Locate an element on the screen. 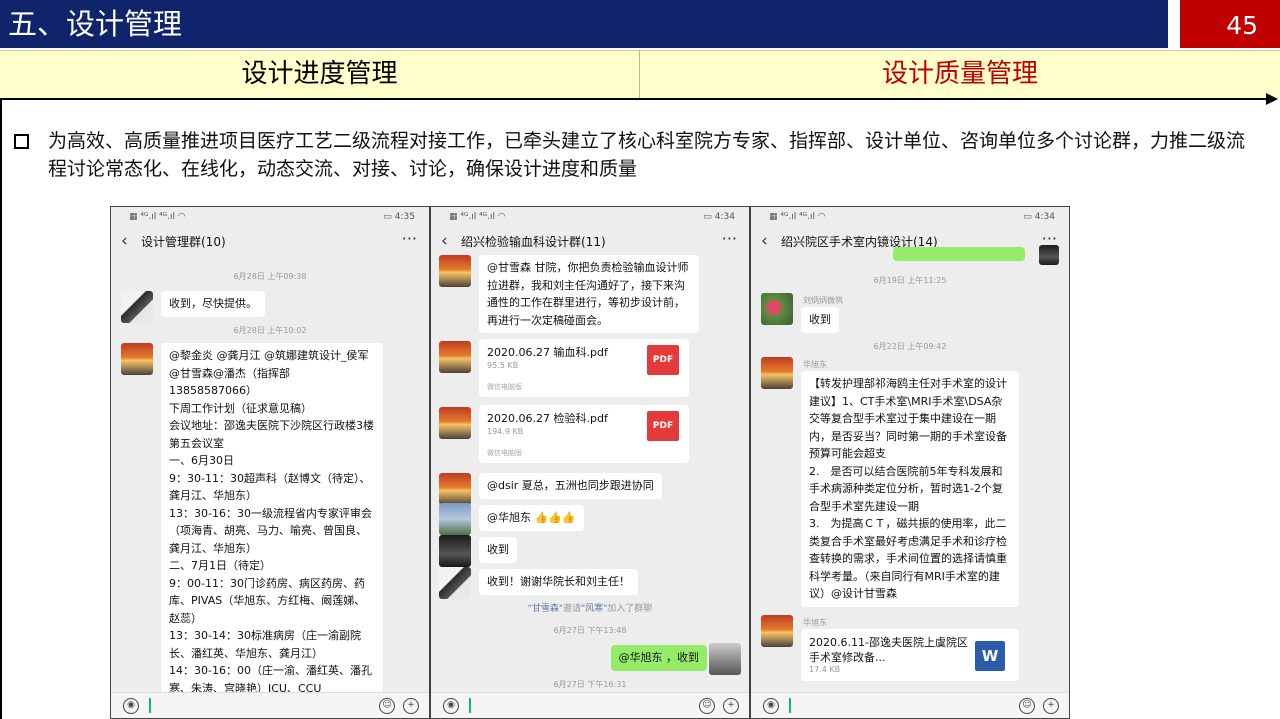  chat-header: ‹ 绍兴检验输血科设计群(11) ··· is located at coordinates (590, 241).